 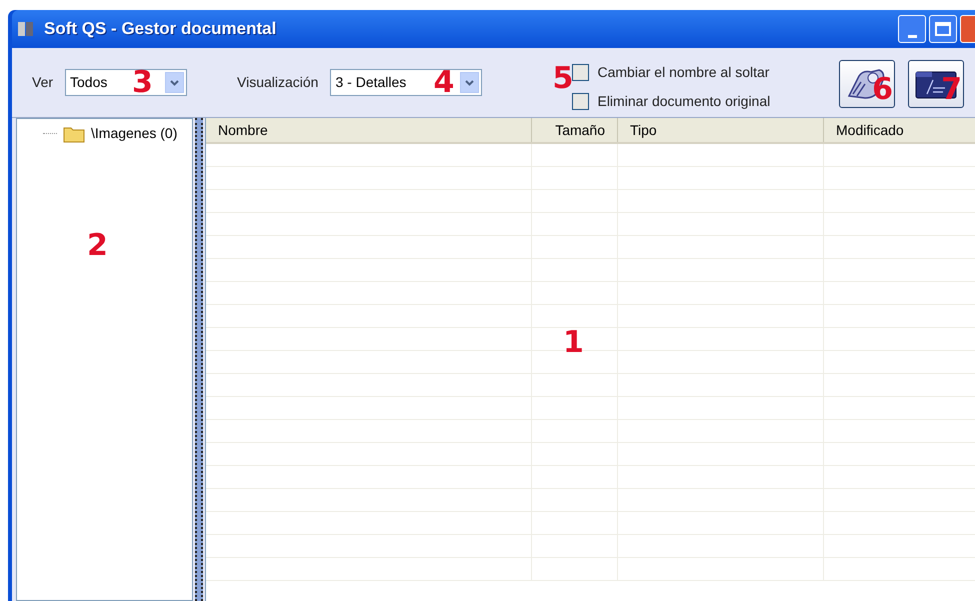 What do you see at coordinates (117, 133) in the screenshot?
I see `tree-item: \Imagenes (0)` at bounding box center [117, 133].